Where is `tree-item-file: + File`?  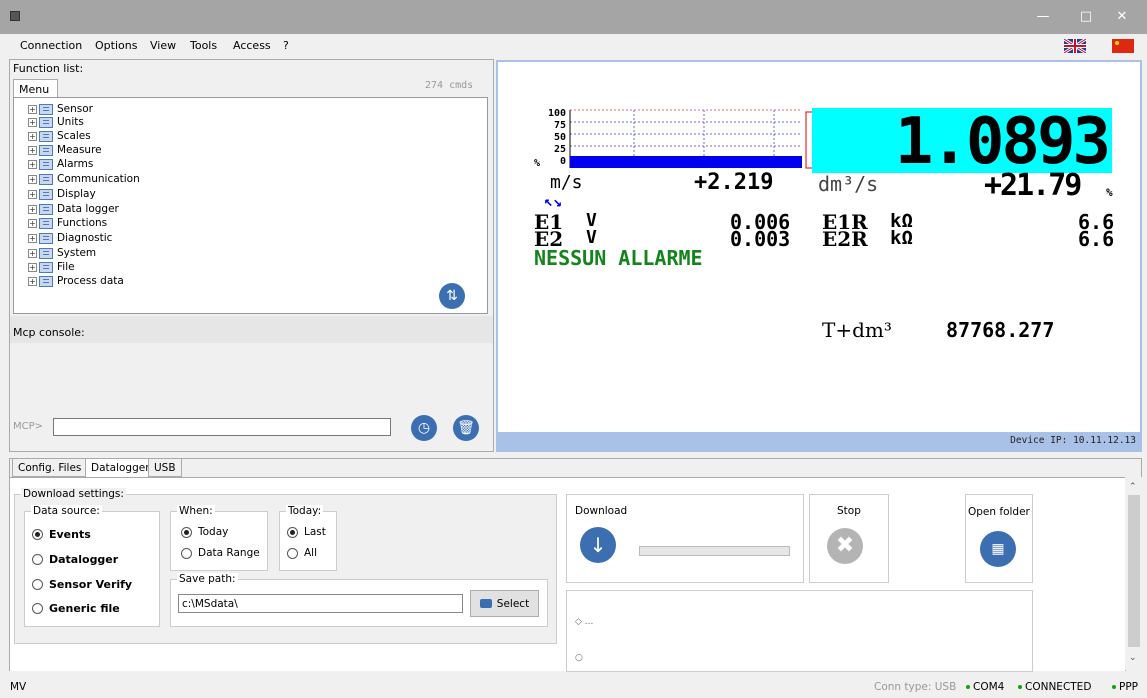
tree-item-file: + File is located at coordinates (51, 267).